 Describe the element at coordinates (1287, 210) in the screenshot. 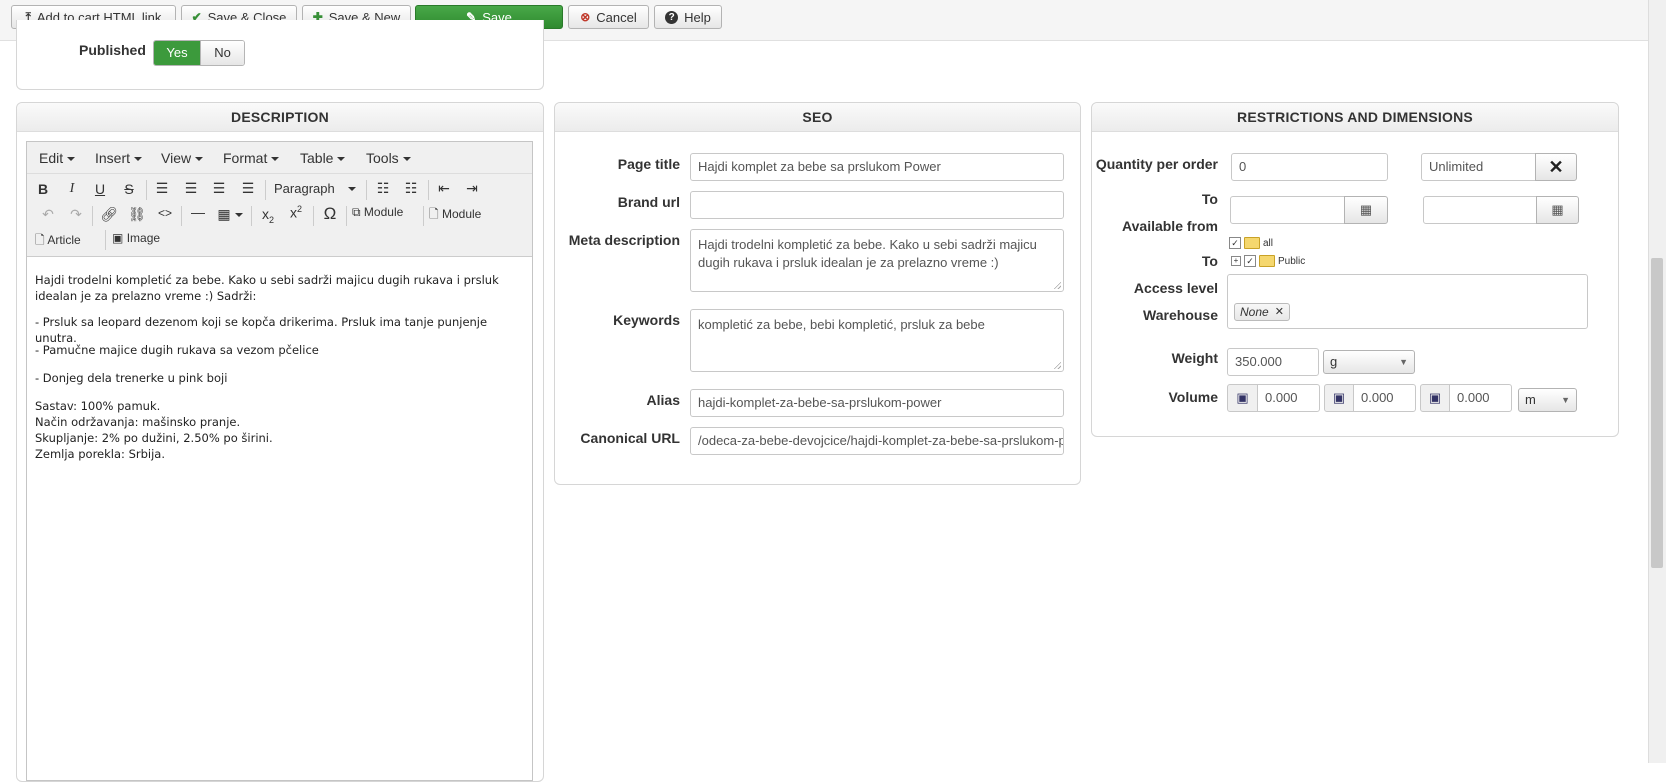

I see `available-from-date-input` at that location.